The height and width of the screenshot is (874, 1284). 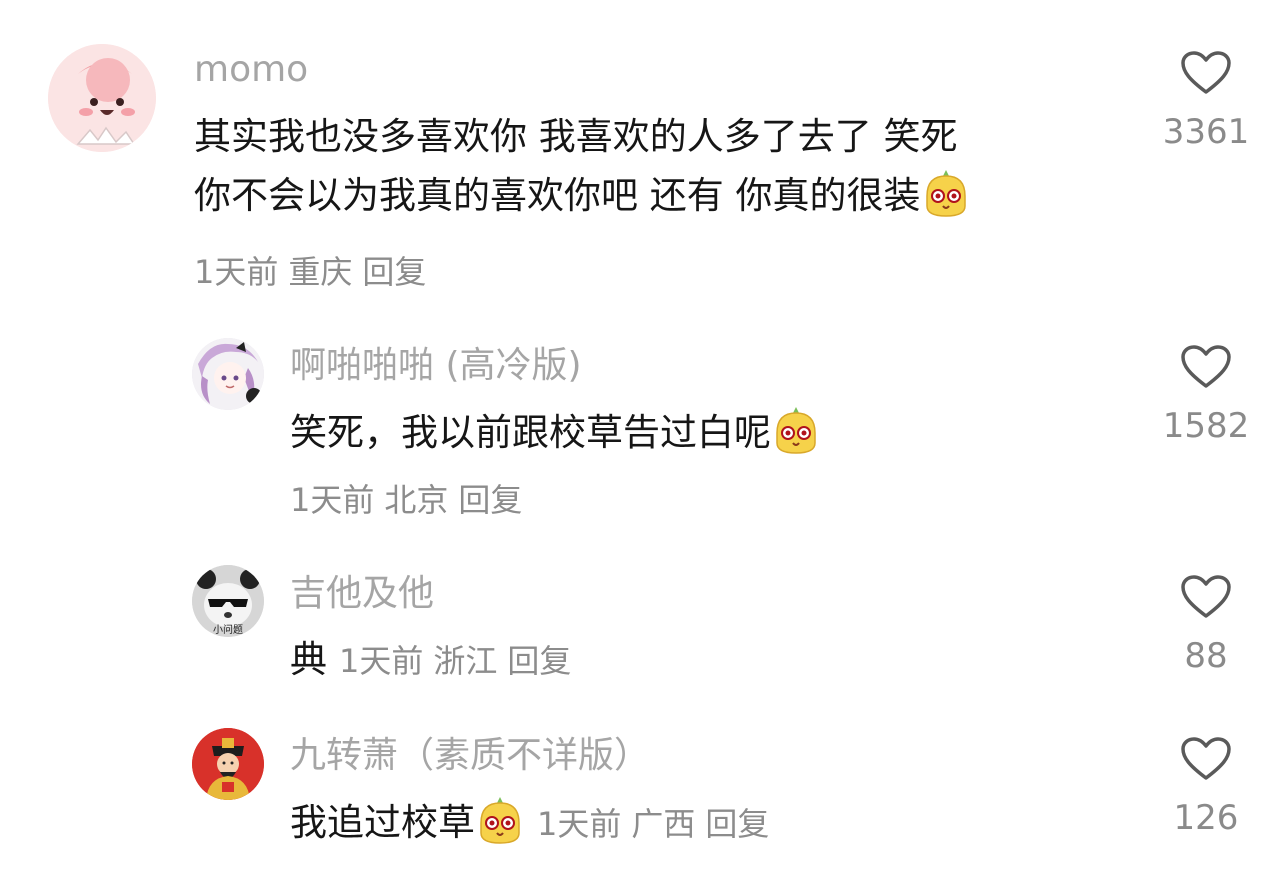 What do you see at coordinates (663, 824) in the screenshot?
I see `reply-location: 广西` at bounding box center [663, 824].